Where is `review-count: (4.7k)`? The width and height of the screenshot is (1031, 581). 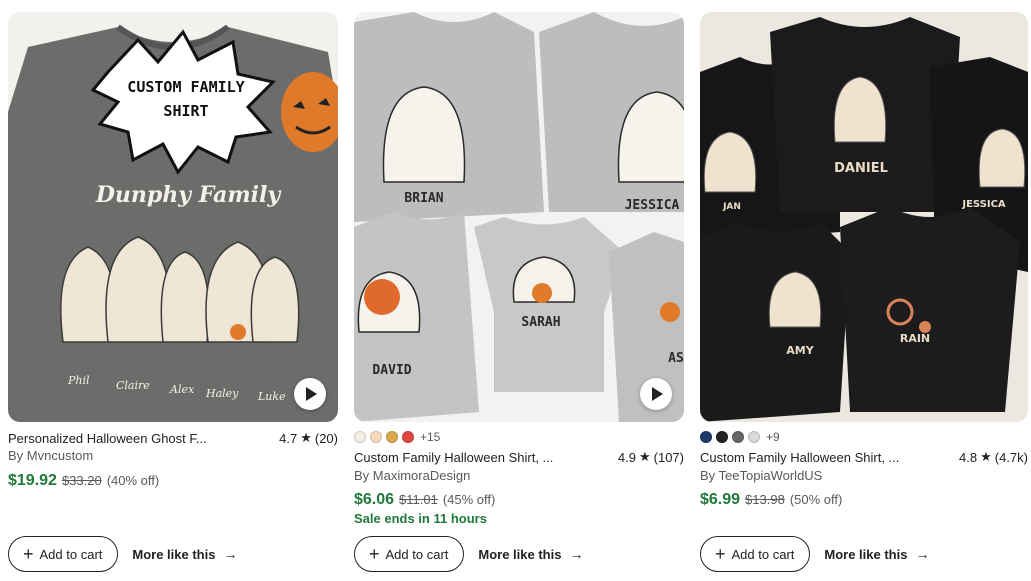
review-count: (4.7k) is located at coordinates (1011, 457).